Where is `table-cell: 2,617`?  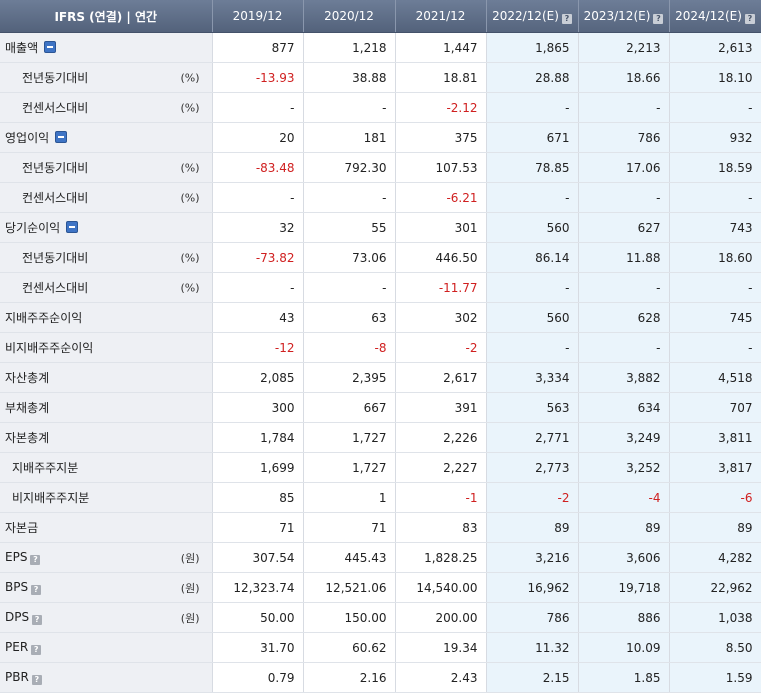
table-cell: 2,617 is located at coordinates (441, 377).